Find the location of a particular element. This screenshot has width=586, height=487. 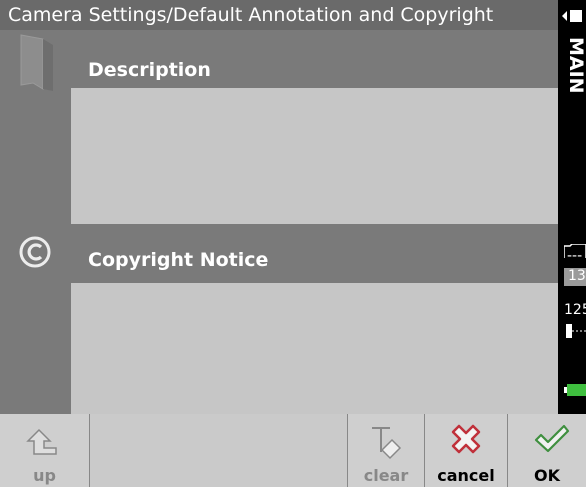

main-tab: MAIN is located at coordinates (572, 56).